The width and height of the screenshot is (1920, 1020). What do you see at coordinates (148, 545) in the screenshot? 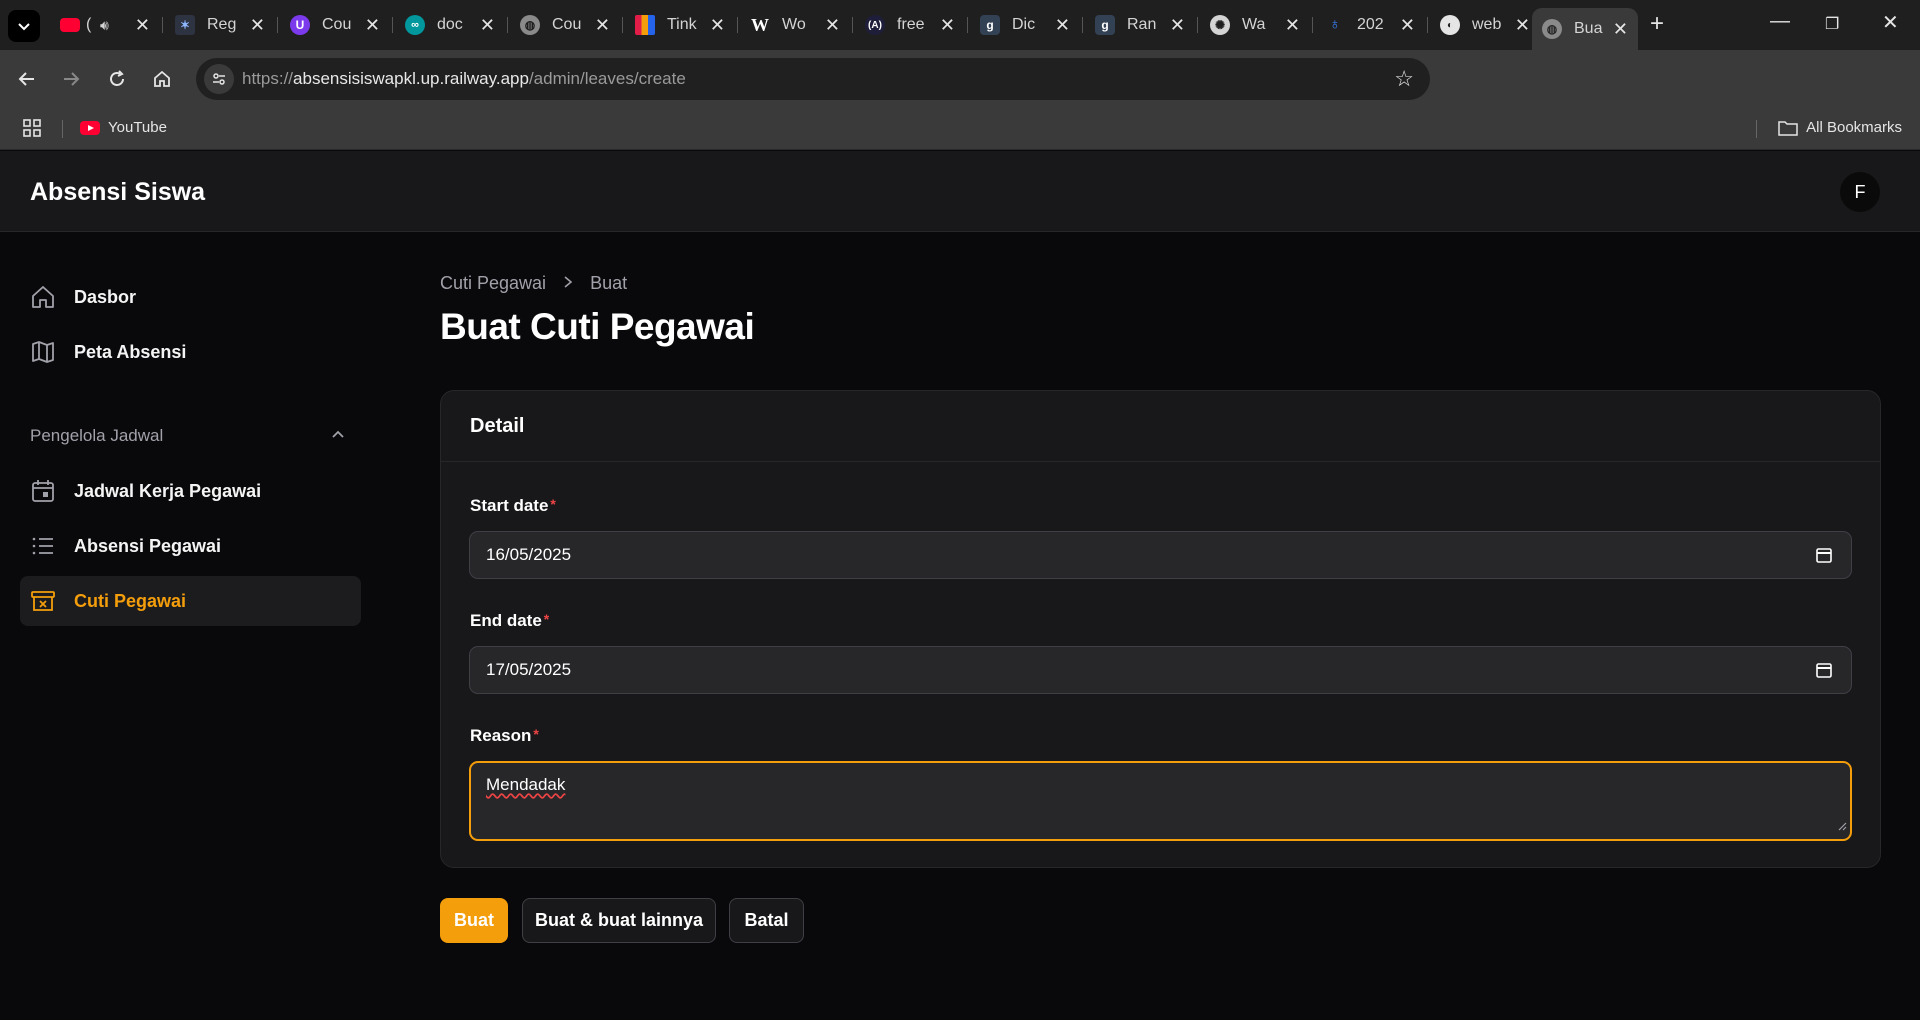
I see `sidebar-item-label: Absensi Pegawai` at bounding box center [148, 545].